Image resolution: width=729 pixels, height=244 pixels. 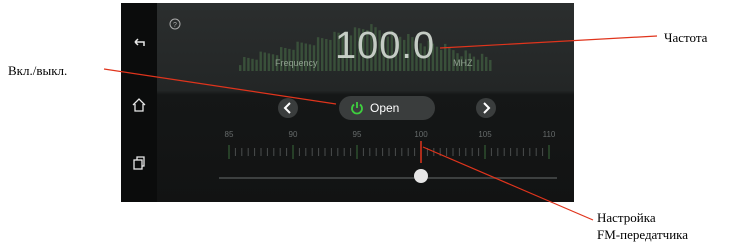 I want to click on power-annotation: Вкл./выкл., so click(x=38, y=70).